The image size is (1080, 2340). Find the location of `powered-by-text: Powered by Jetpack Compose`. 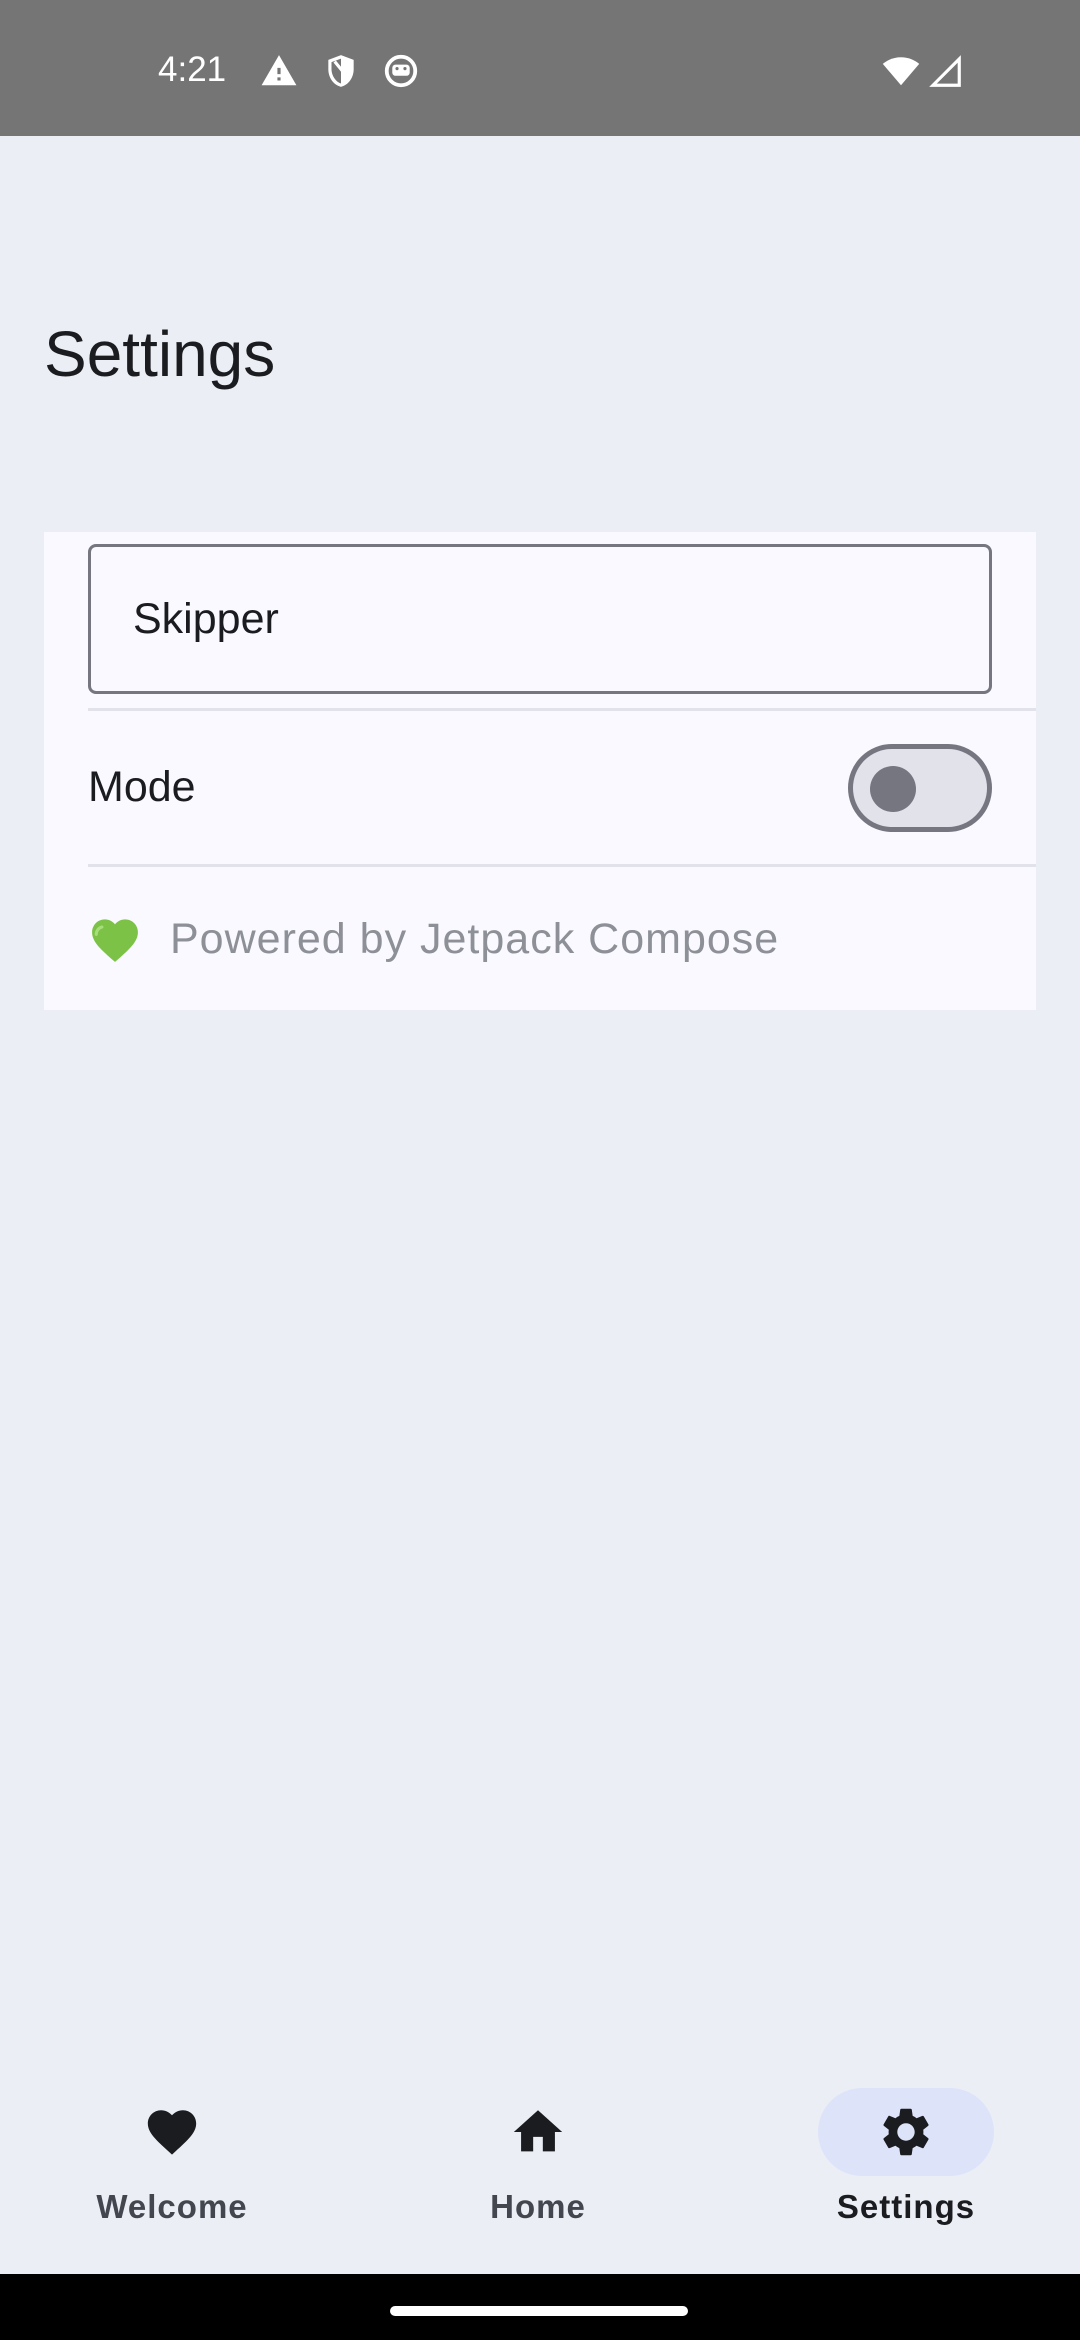

powered-by-text: Powered by Jetpack Compose is located at coordinates (475, 938).